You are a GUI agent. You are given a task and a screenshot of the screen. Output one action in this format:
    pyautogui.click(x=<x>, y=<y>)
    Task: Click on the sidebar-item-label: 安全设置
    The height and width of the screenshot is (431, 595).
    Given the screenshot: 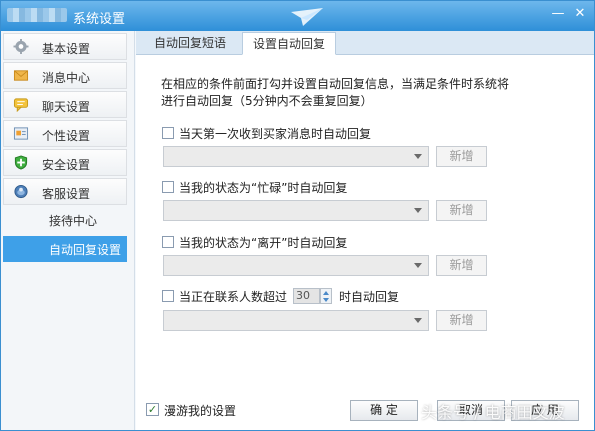 What is the action you would take?
    pyautogui.click(x=66, y=165)
    